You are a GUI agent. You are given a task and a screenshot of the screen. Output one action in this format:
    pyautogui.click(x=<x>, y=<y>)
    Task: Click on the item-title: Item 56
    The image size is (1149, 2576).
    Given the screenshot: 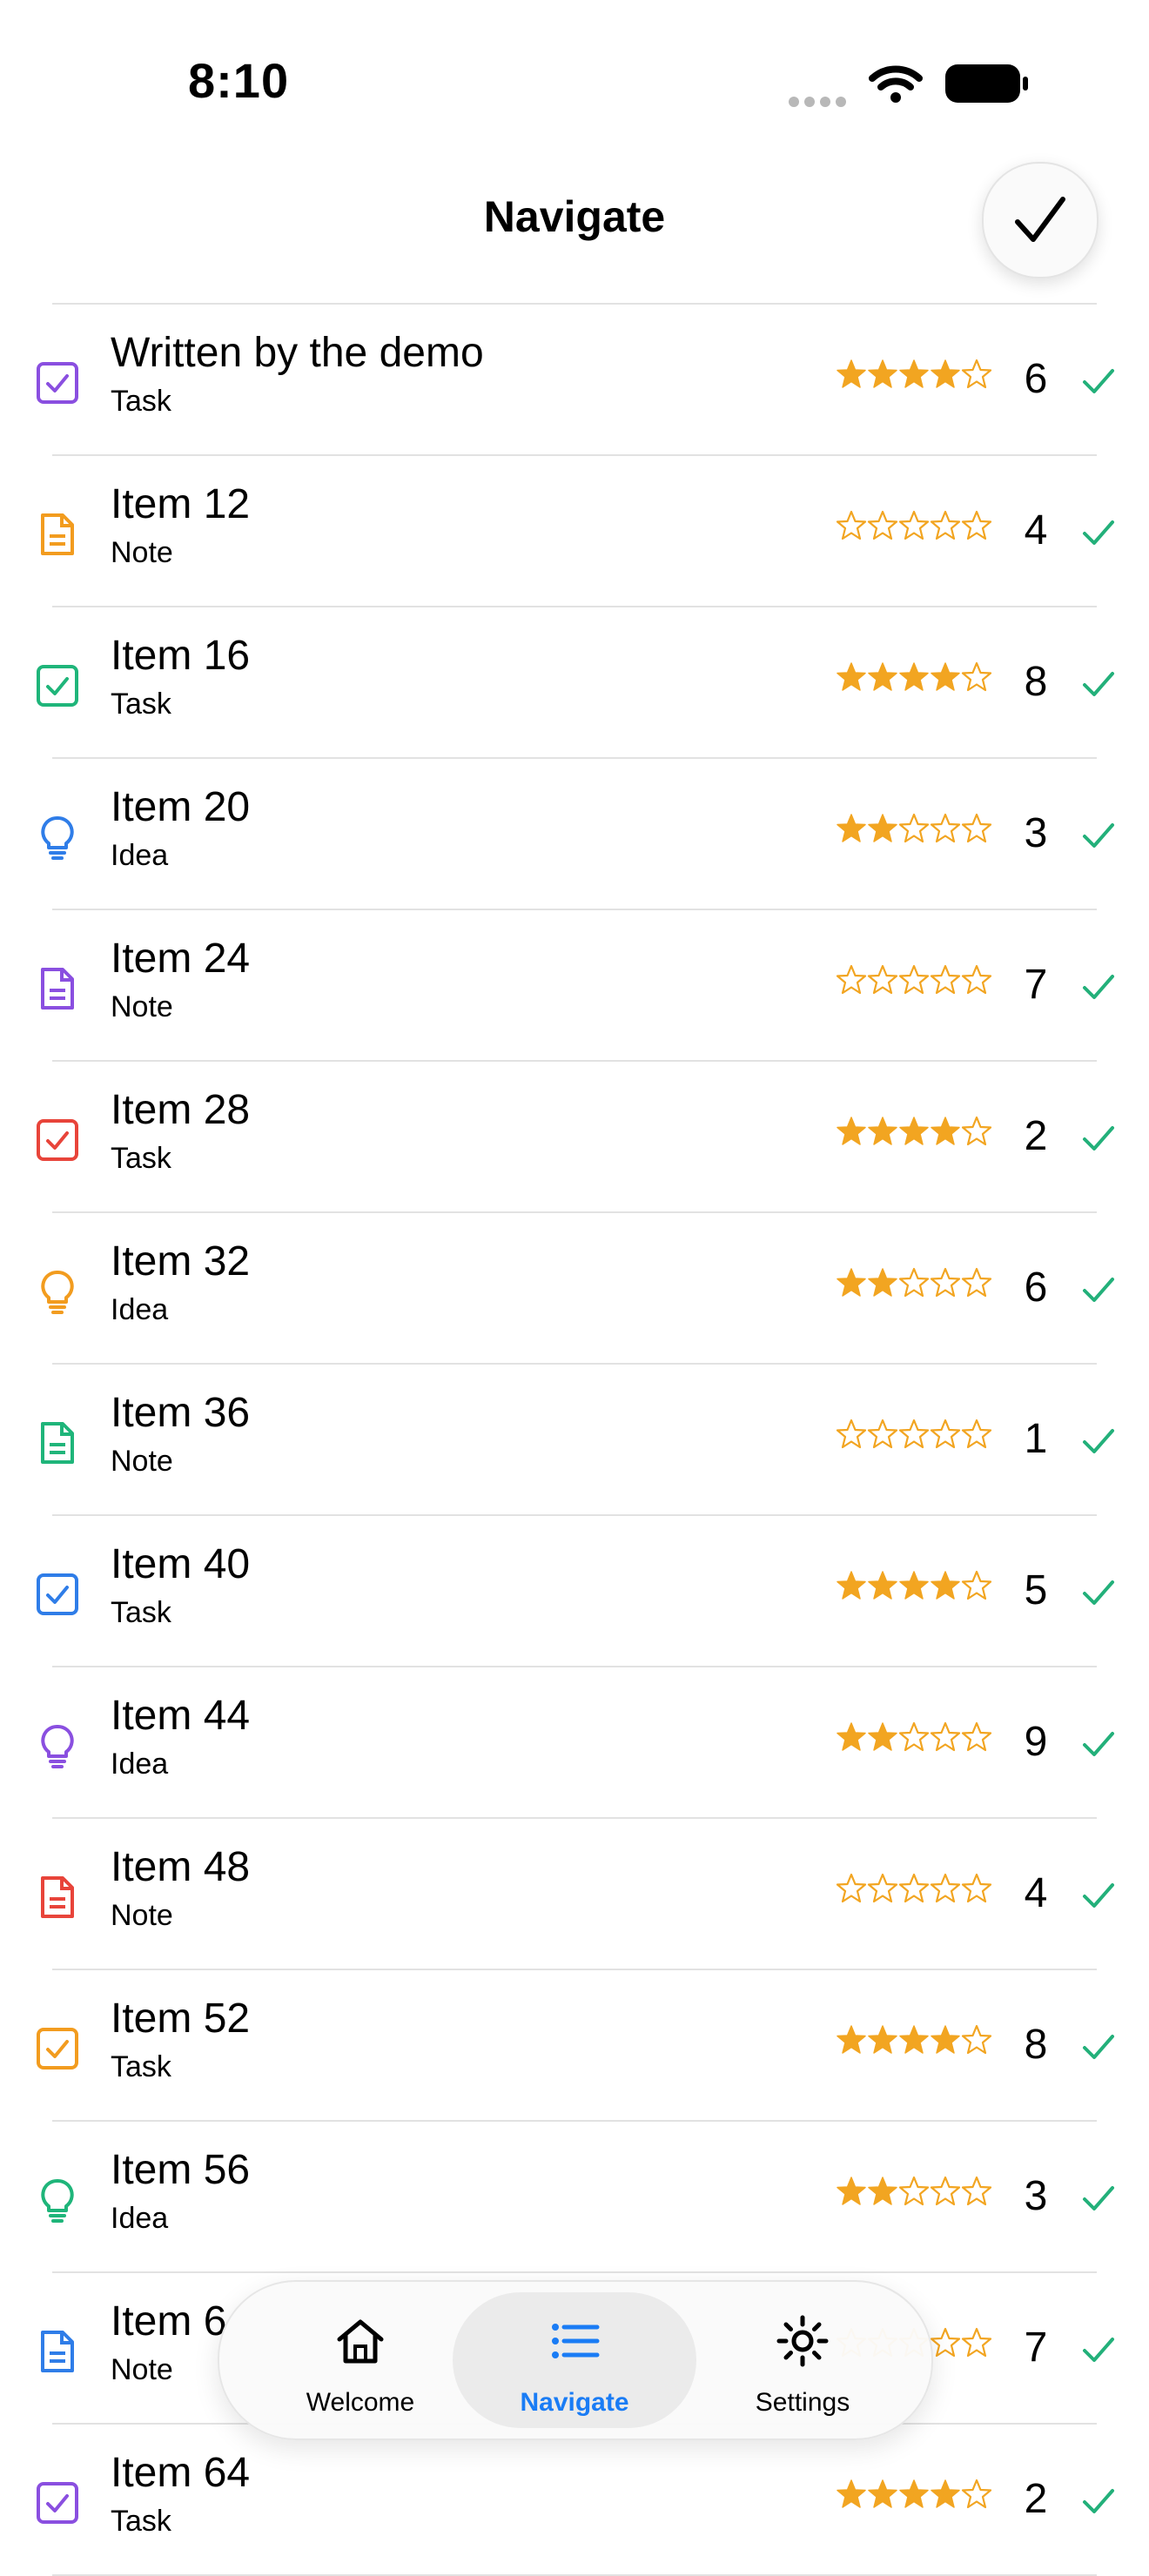 What is the action you would take?
    pyautogui.click(x=181, y=2170)
    